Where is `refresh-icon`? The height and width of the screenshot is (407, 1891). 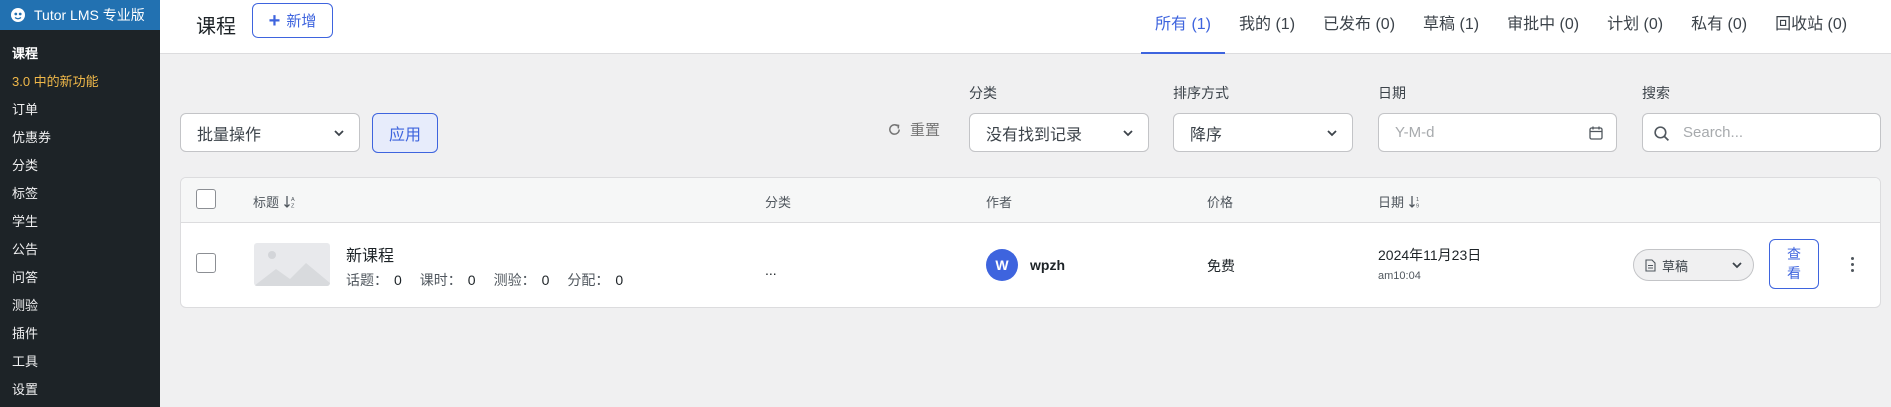 refresh-icon is located at coordinates (894, 129).